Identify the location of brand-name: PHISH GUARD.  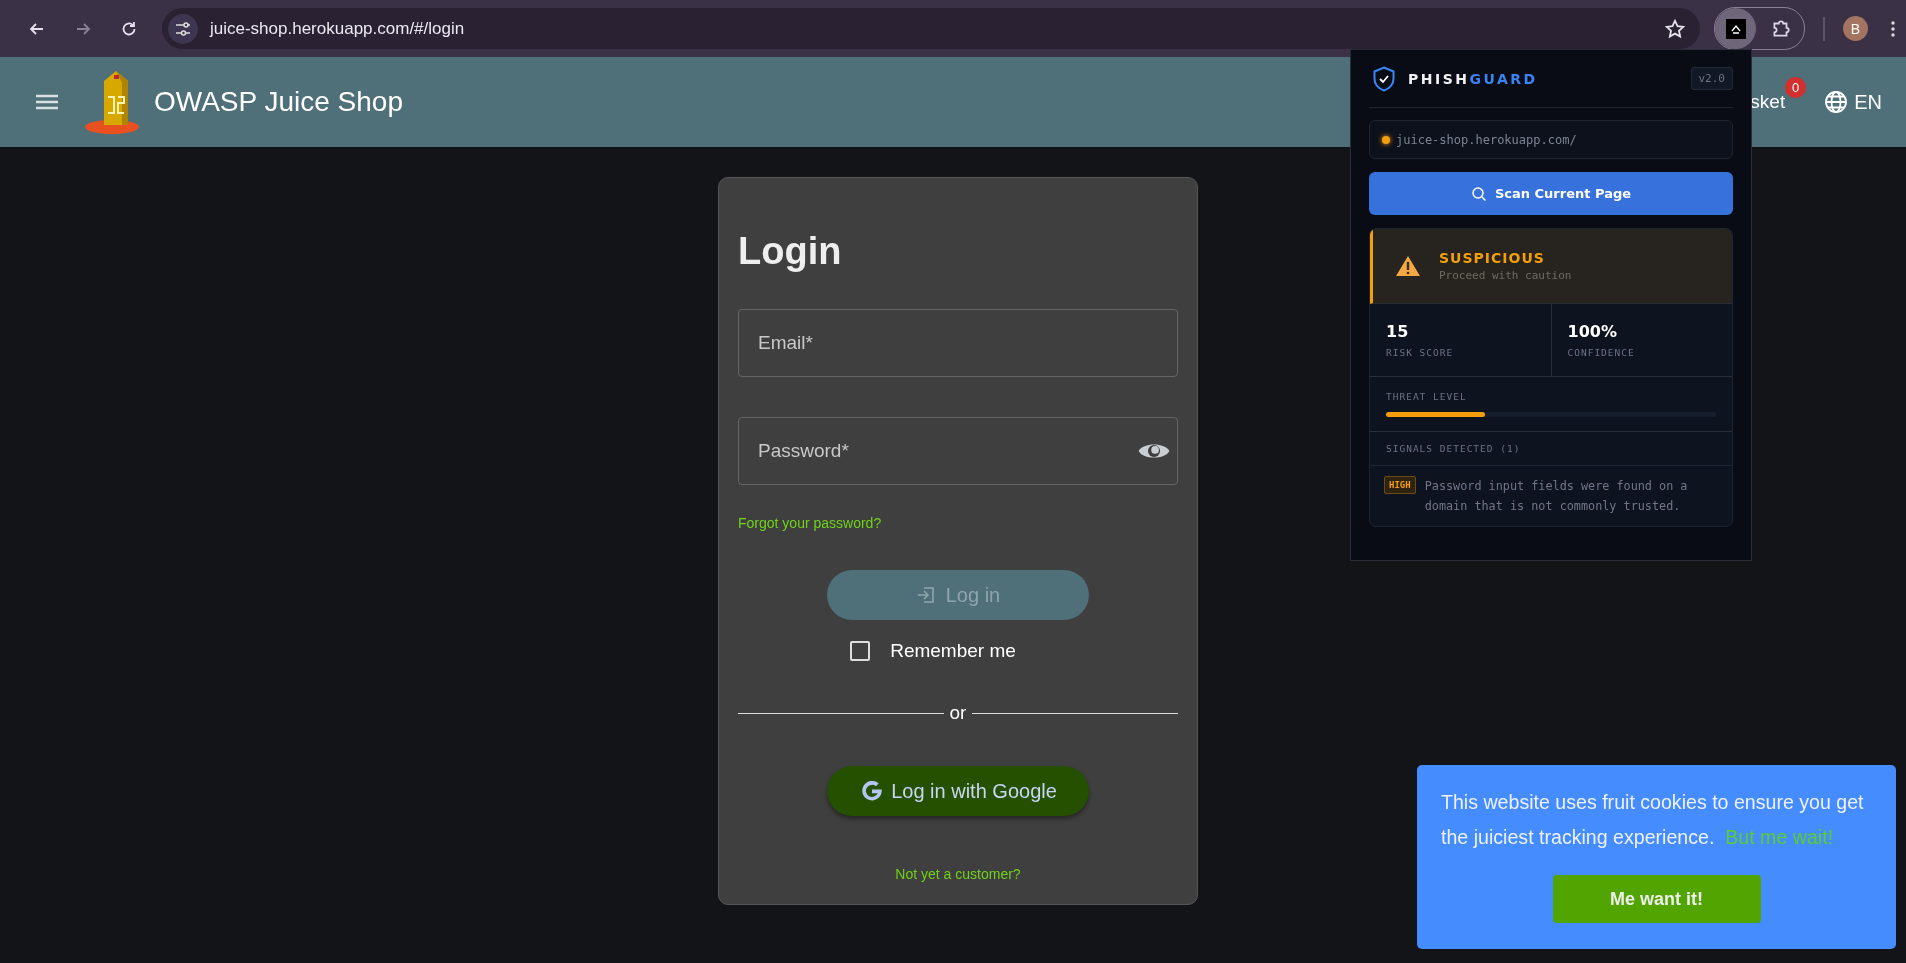
(1473, 78).